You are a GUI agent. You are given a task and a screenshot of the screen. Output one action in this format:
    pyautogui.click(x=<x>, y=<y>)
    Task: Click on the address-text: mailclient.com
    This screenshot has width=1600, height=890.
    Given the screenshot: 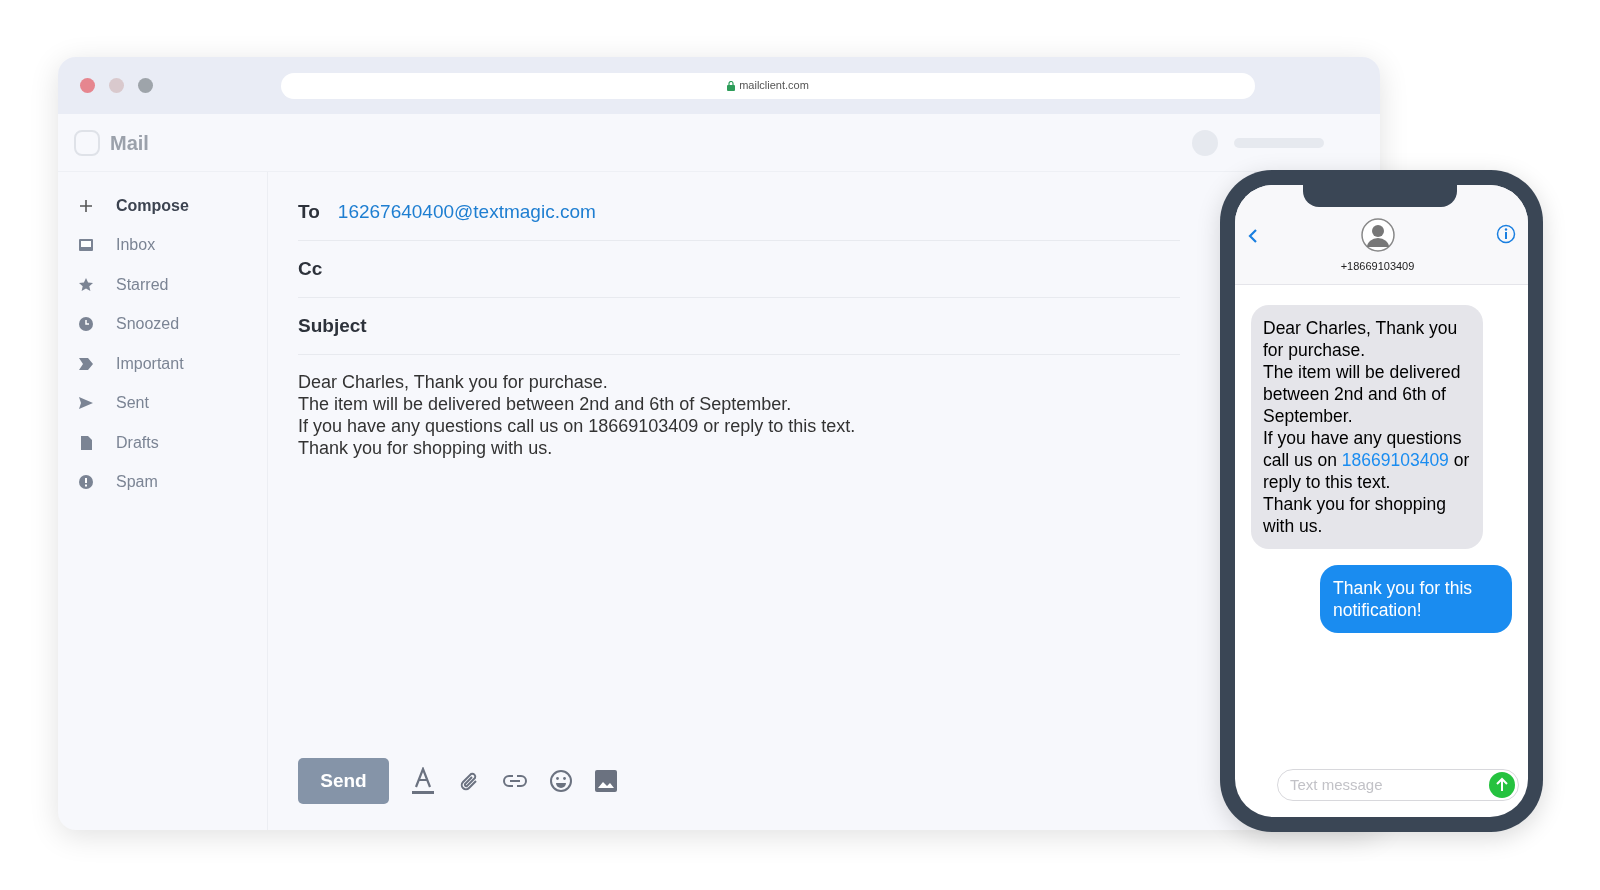 What is the action you would take?
    pyautogui.click(x=774, y=86)
    